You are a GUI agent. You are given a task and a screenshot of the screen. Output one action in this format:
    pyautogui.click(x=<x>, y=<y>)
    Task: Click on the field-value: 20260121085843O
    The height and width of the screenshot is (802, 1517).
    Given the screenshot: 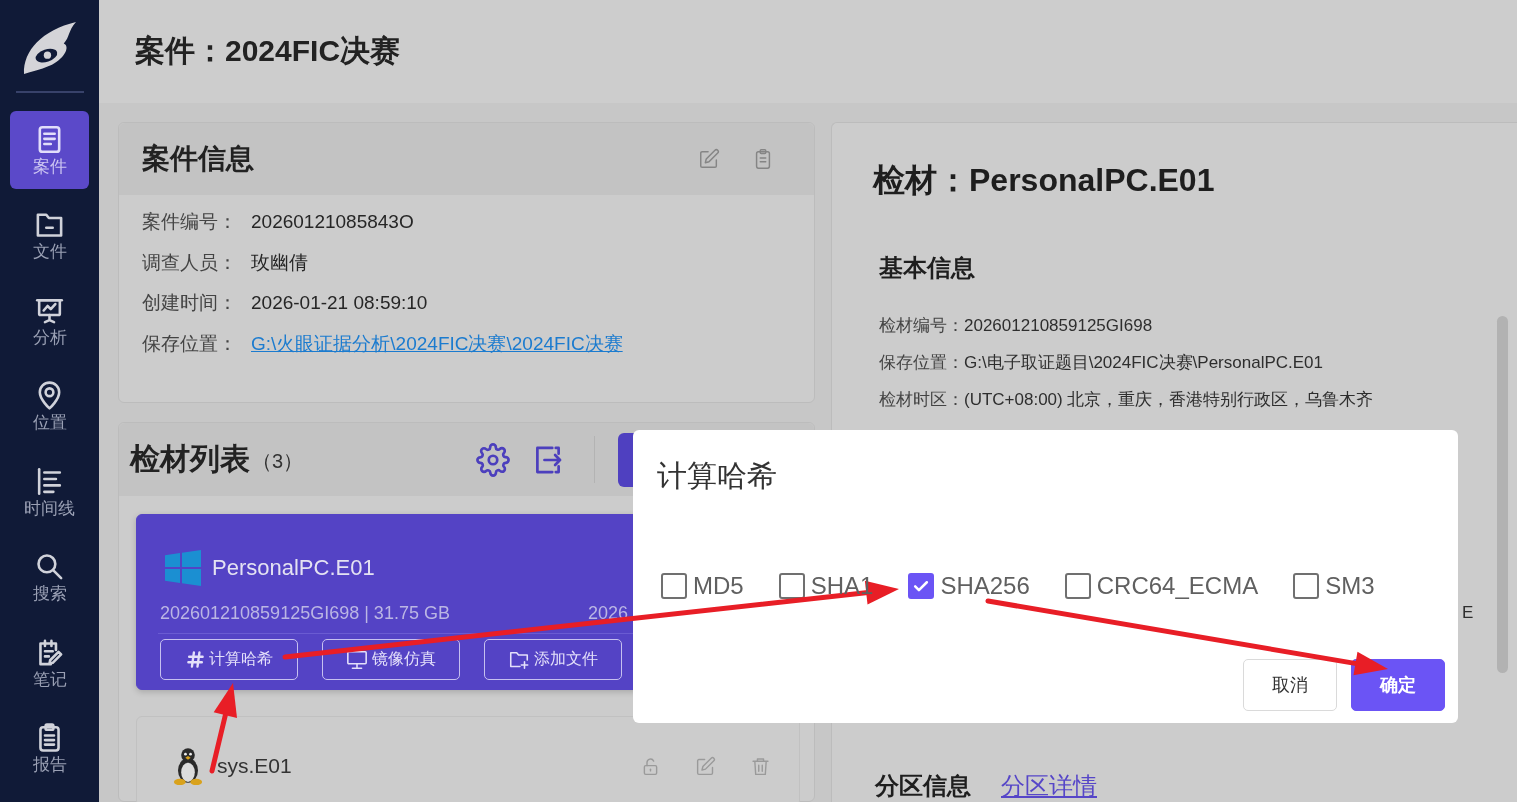 What is the action you would take?
    pyautogui.click(x=332, y=222)
    